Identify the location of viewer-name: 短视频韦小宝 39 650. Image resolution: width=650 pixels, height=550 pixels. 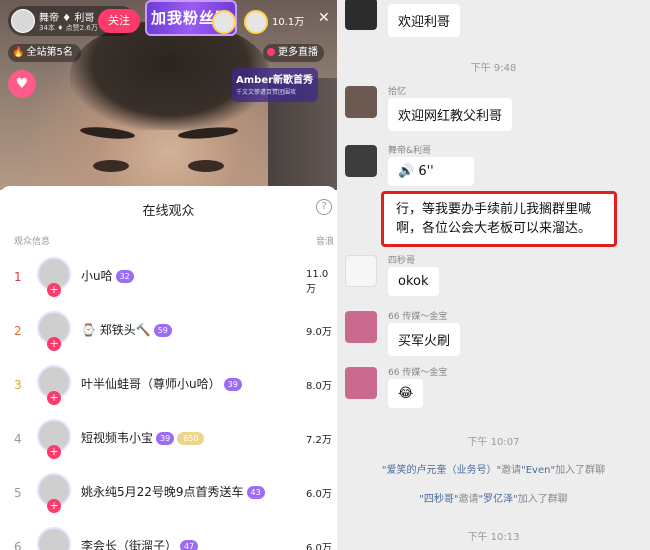
(143, 437).